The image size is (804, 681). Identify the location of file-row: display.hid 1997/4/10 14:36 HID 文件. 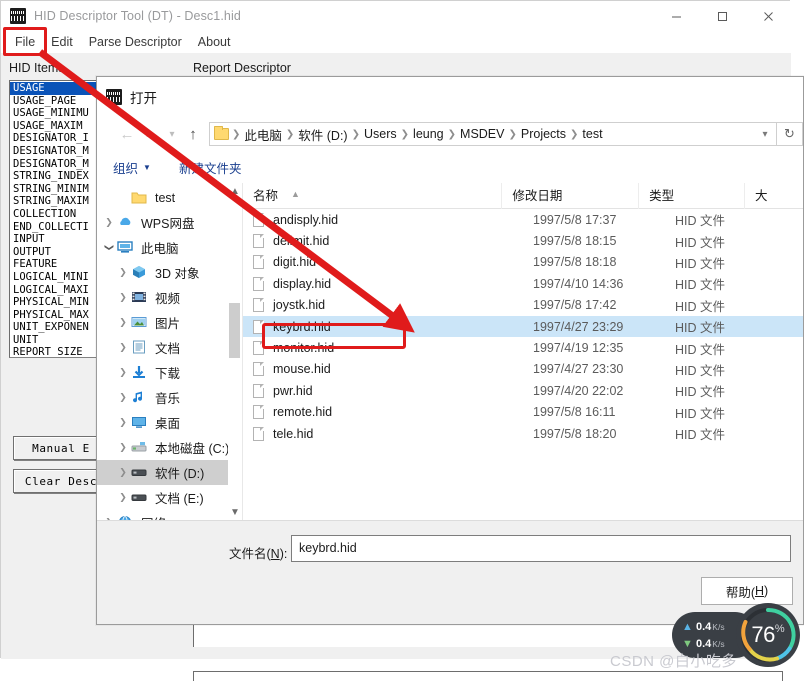
(523, 283).